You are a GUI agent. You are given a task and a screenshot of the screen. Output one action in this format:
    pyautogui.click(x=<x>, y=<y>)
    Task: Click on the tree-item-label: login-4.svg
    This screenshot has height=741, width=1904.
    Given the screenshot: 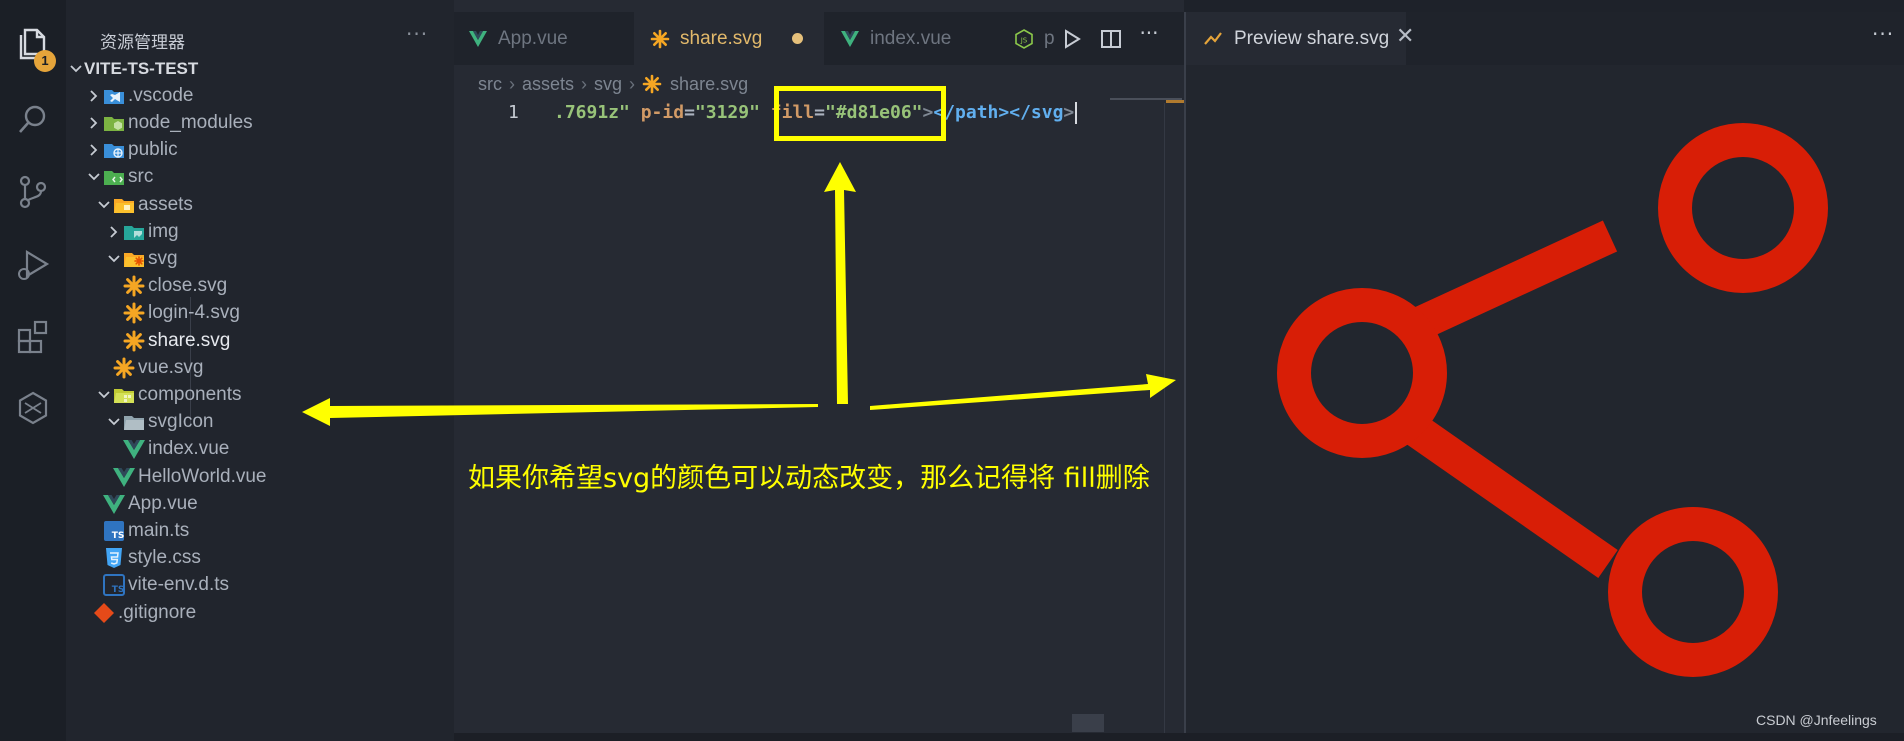 What is the action you would take?
    pyautogui.click(x=194, y=313)
    